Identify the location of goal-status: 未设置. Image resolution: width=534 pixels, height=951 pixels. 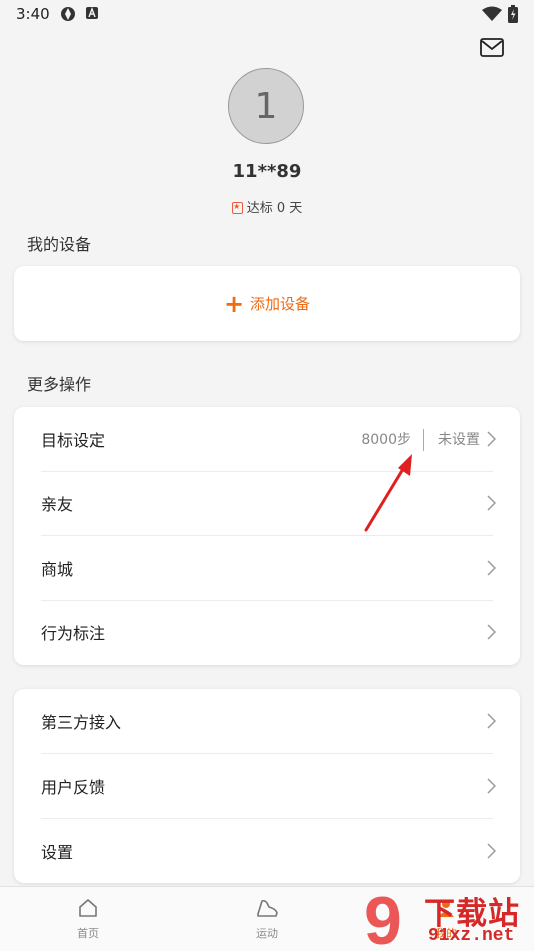
(459, 440).